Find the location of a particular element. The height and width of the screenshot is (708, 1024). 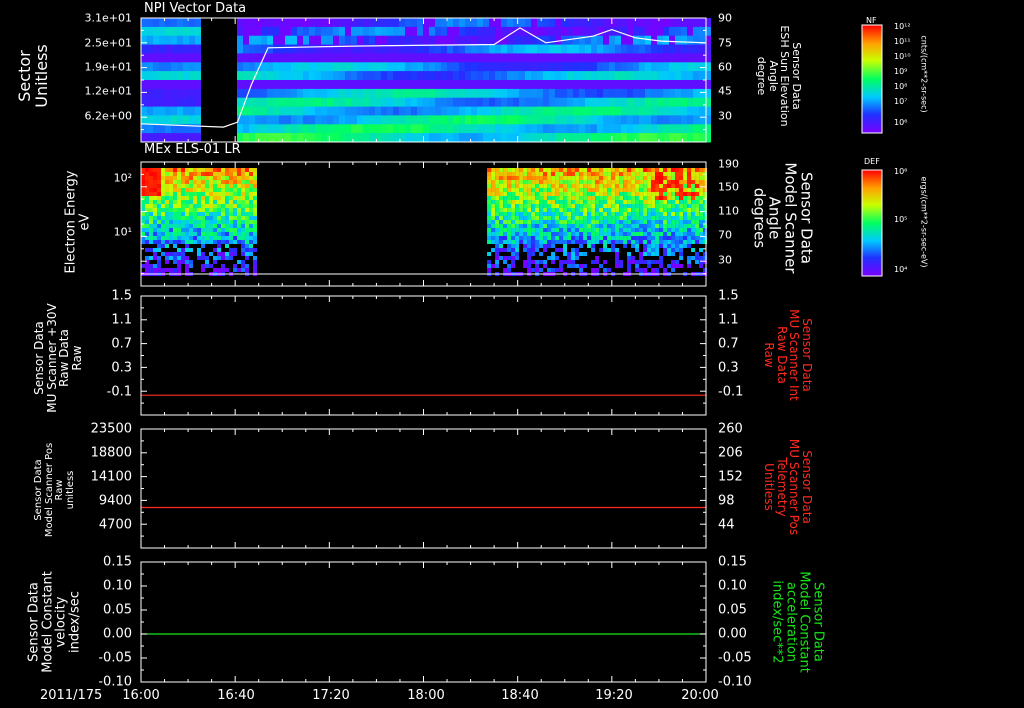

colorbar-1-tick: 10⁹ is located at coordinates (901, 71).